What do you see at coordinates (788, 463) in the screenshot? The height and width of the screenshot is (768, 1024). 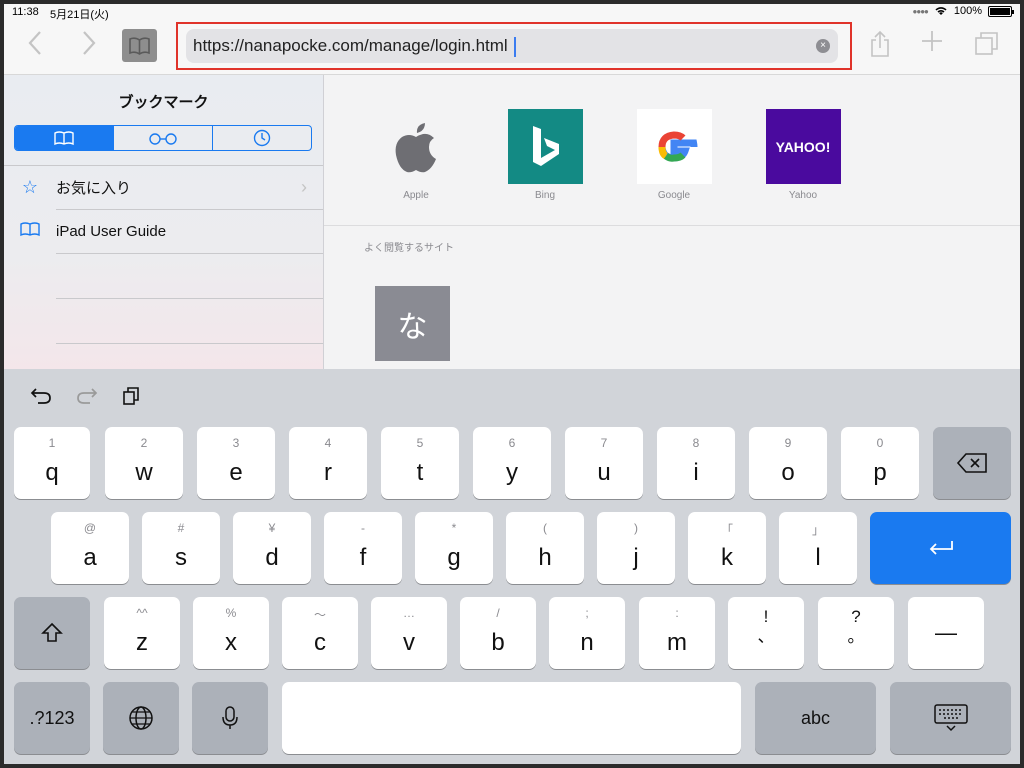 I see `key-o: 9o` at bounding box center [788, 463].